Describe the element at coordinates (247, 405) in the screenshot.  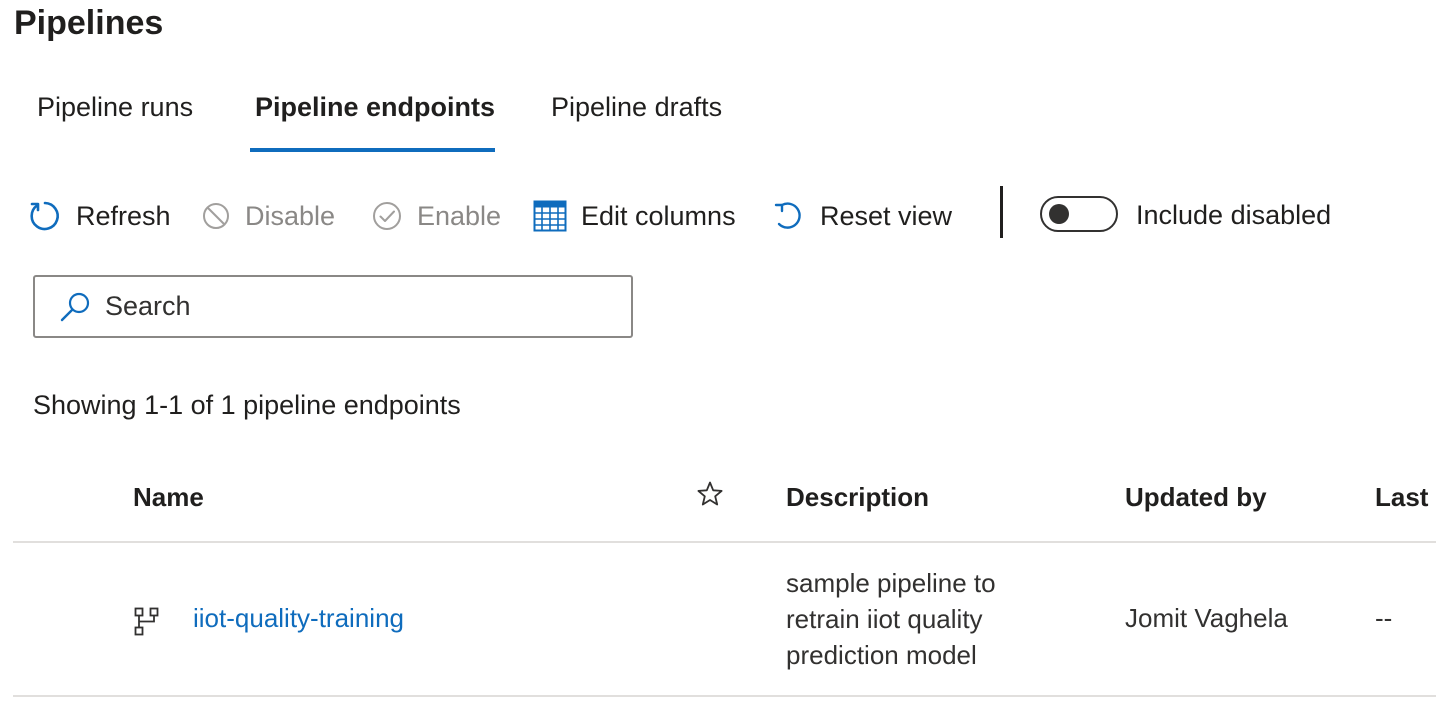
I see `results-summary: Showing 1-1 of 1 pipeline endpoints` at that location.